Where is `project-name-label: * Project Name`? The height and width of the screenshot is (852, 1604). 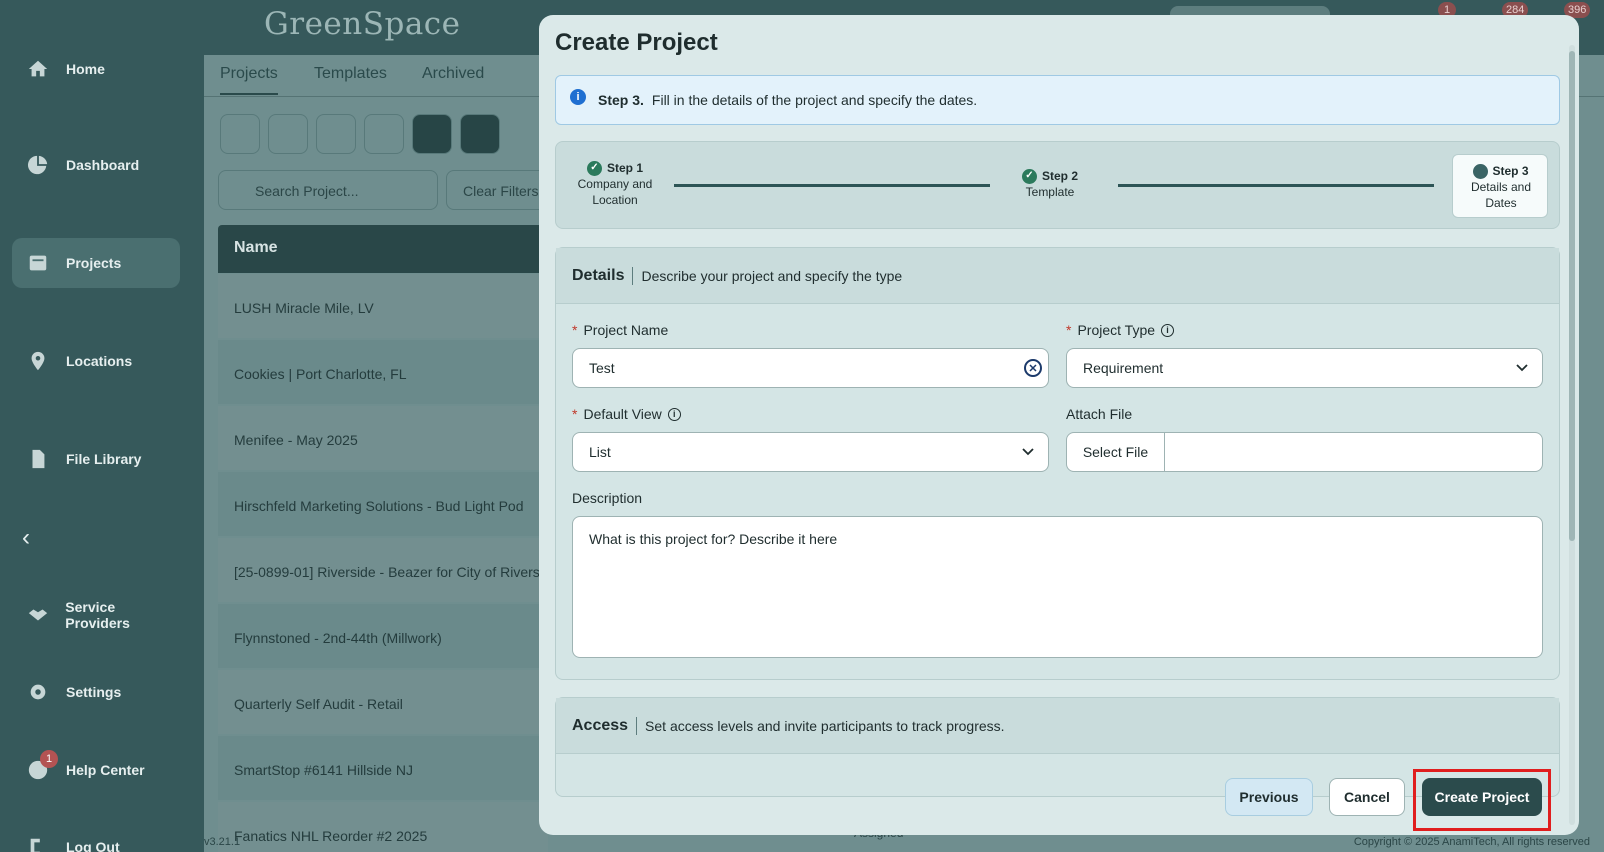 project-name-label: * Project Name is located at coordinates (620, 330).